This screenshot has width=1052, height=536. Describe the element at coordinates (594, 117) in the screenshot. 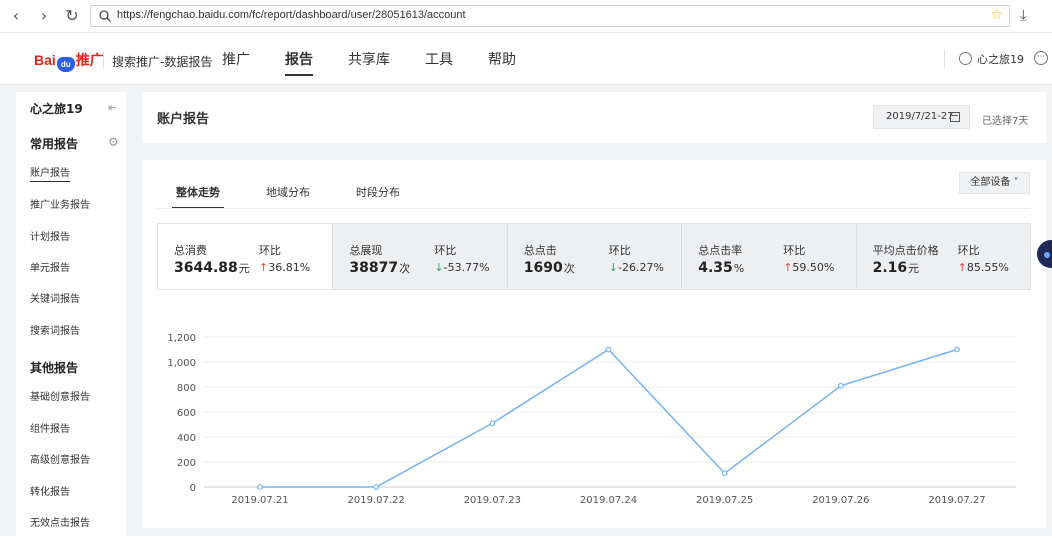

I see `title-card: 账户报告 2019/7/21-27 已选择7天` at that location.